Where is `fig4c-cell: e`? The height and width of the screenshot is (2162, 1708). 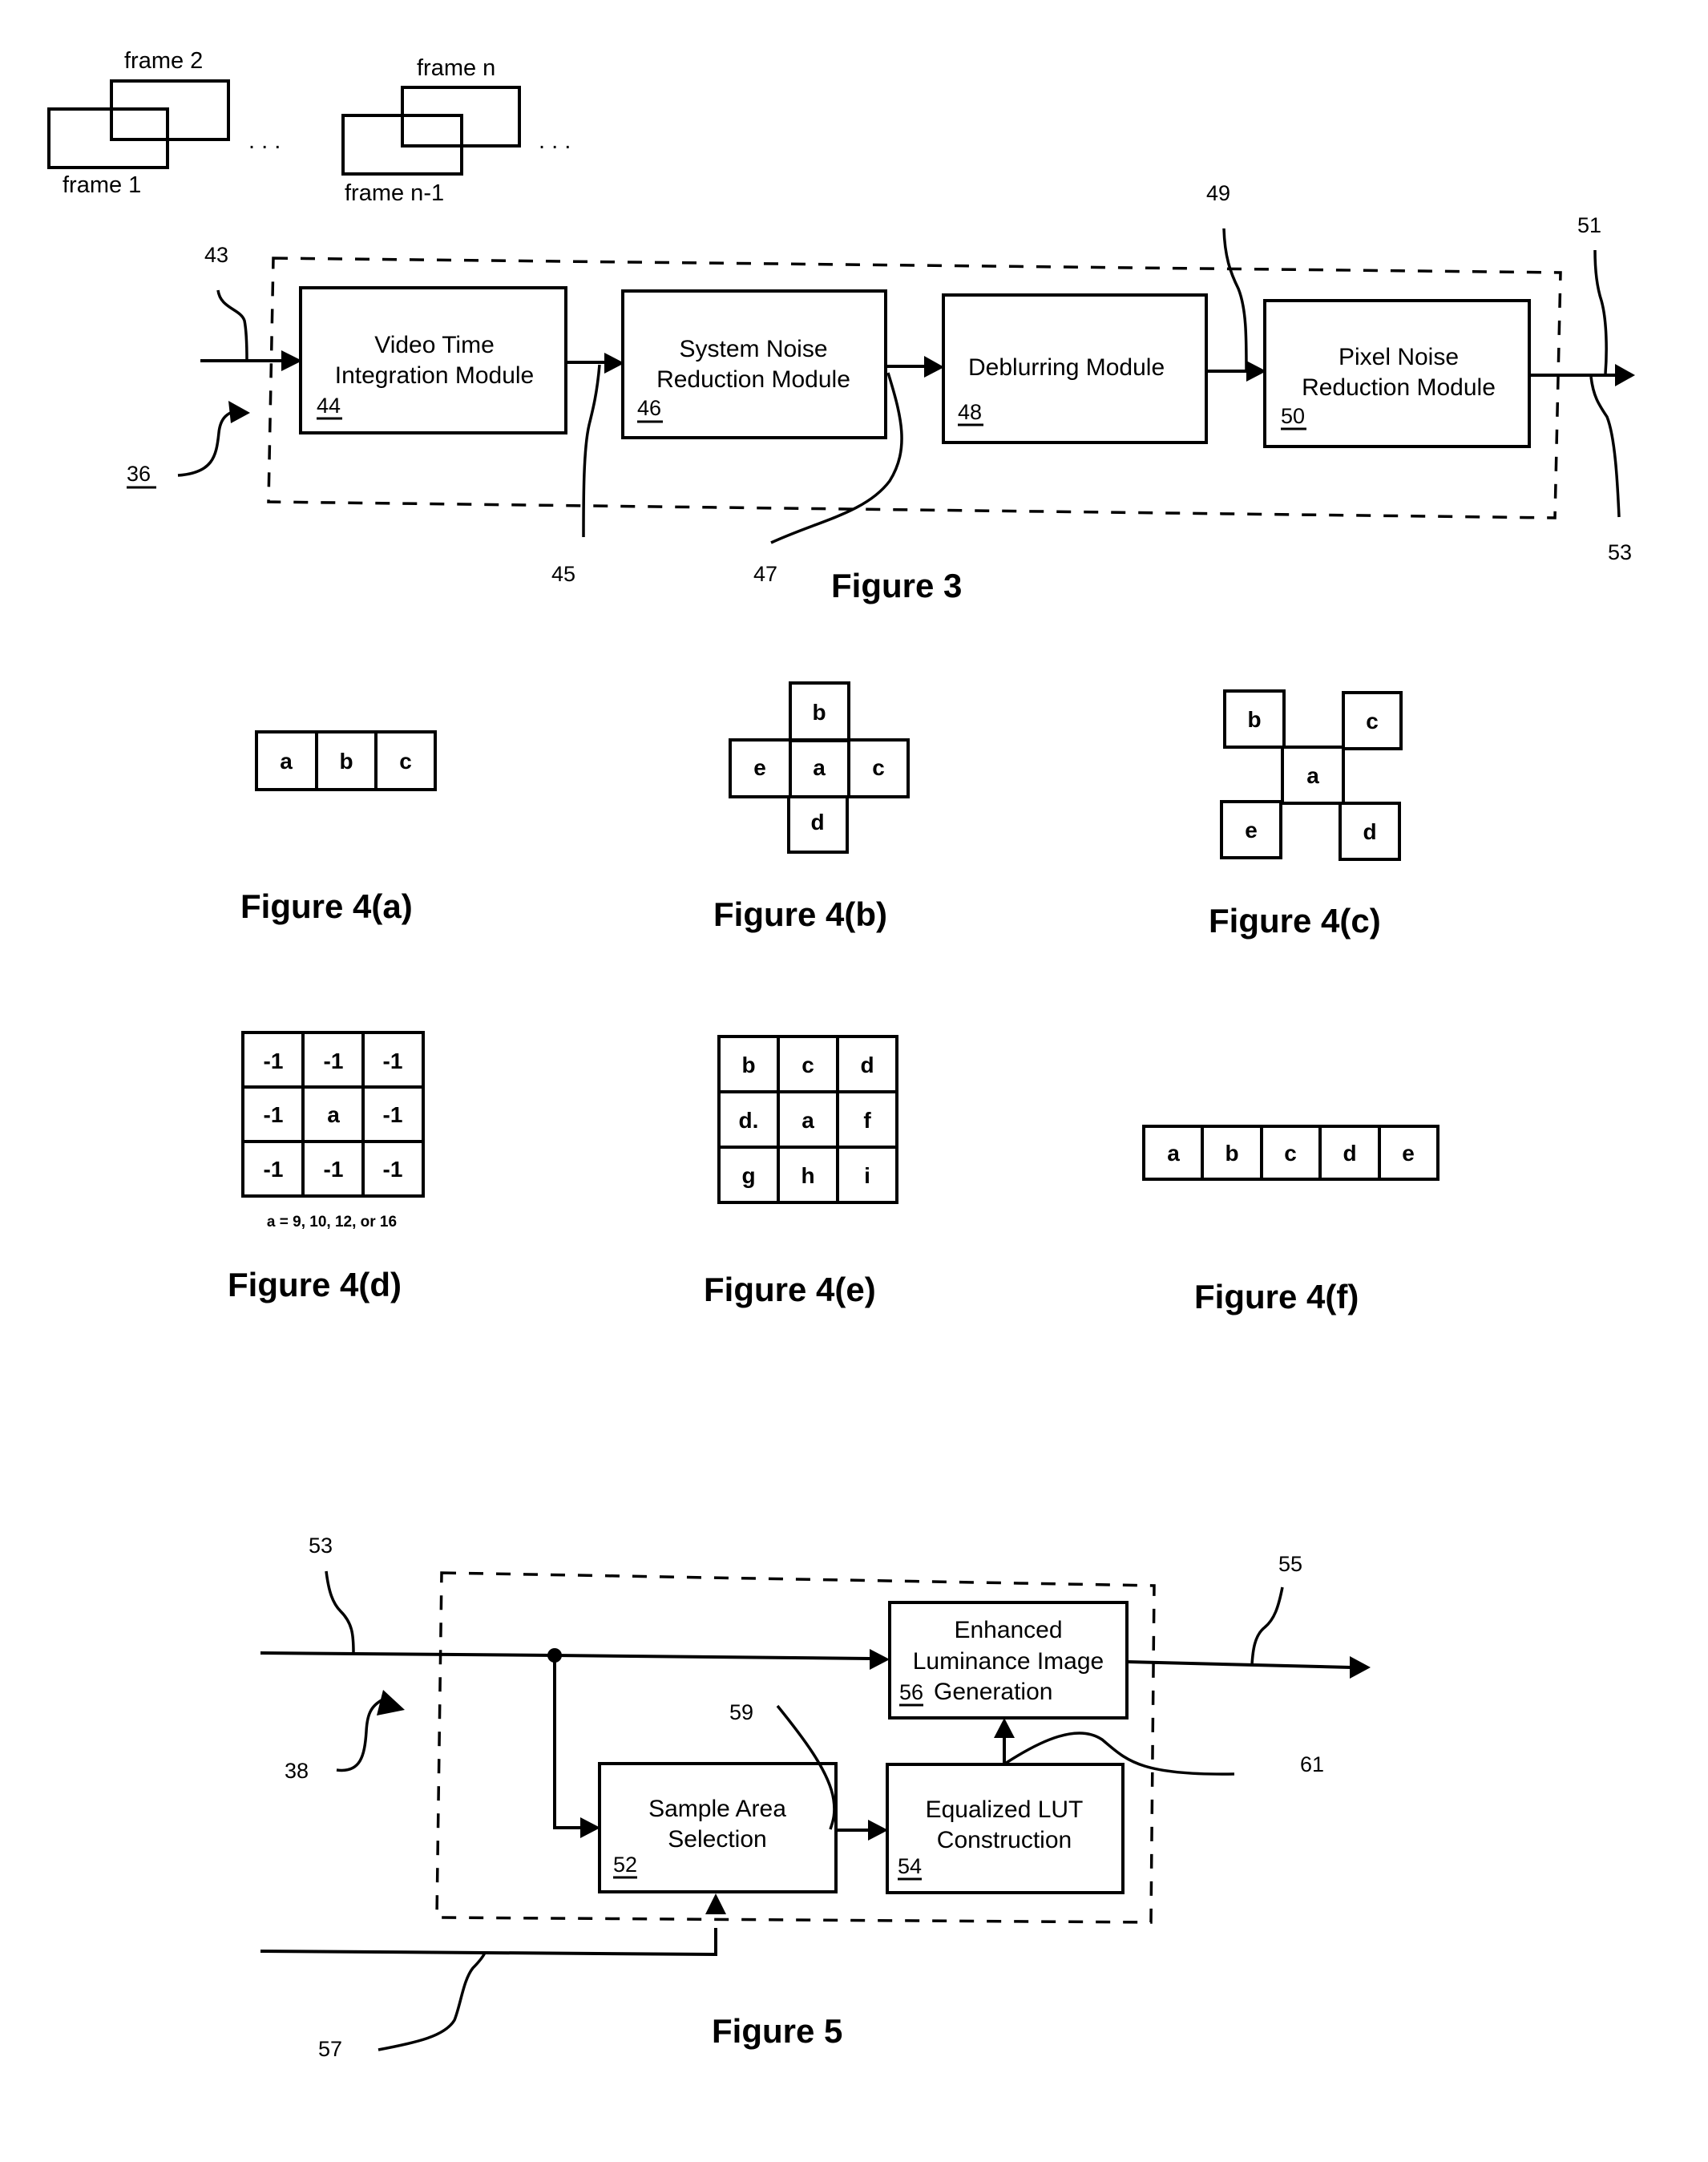
fig4c-cell: e is located at coordinates (1251, 831).